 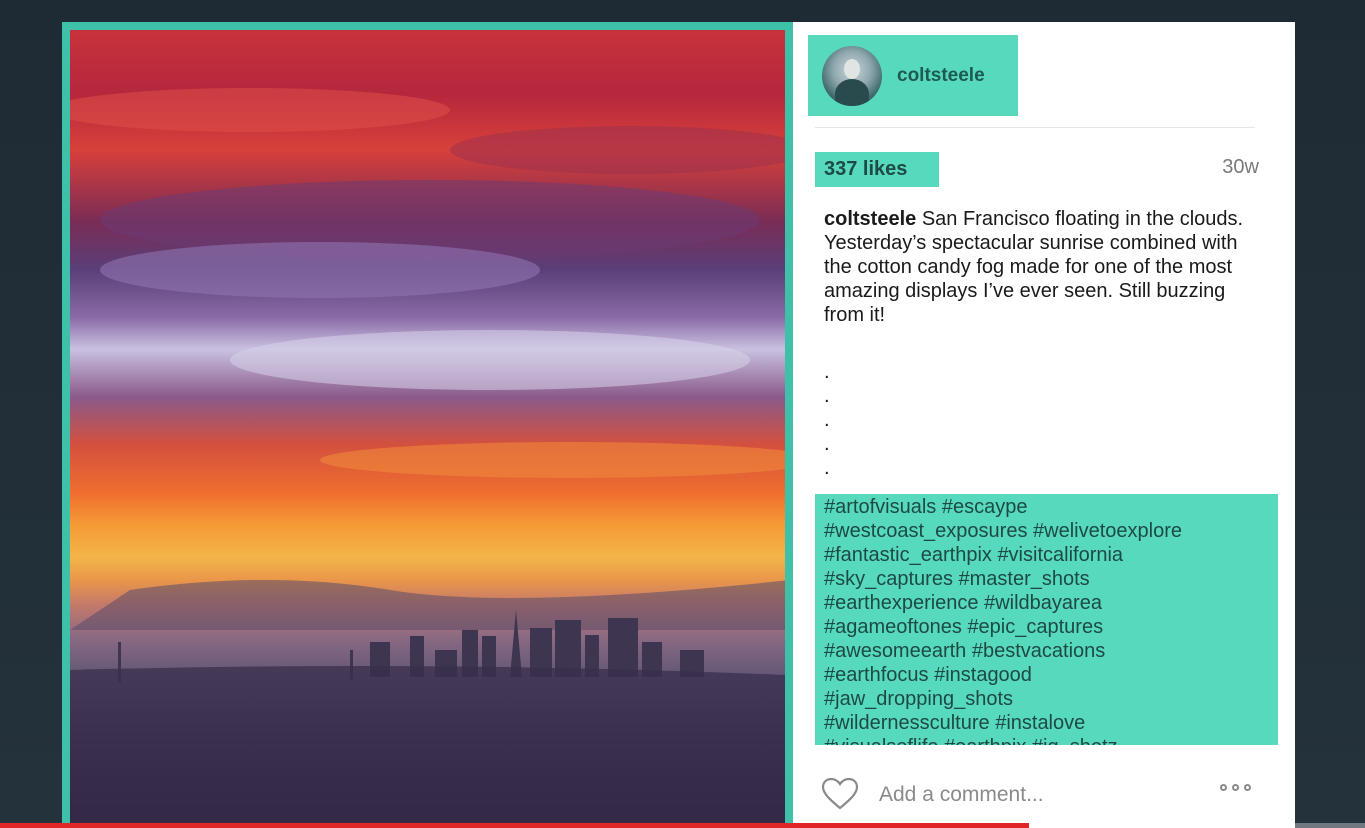 I want to click on hashtag-line: #agameoftones #epic_captures, so click(x=1047, y=627).